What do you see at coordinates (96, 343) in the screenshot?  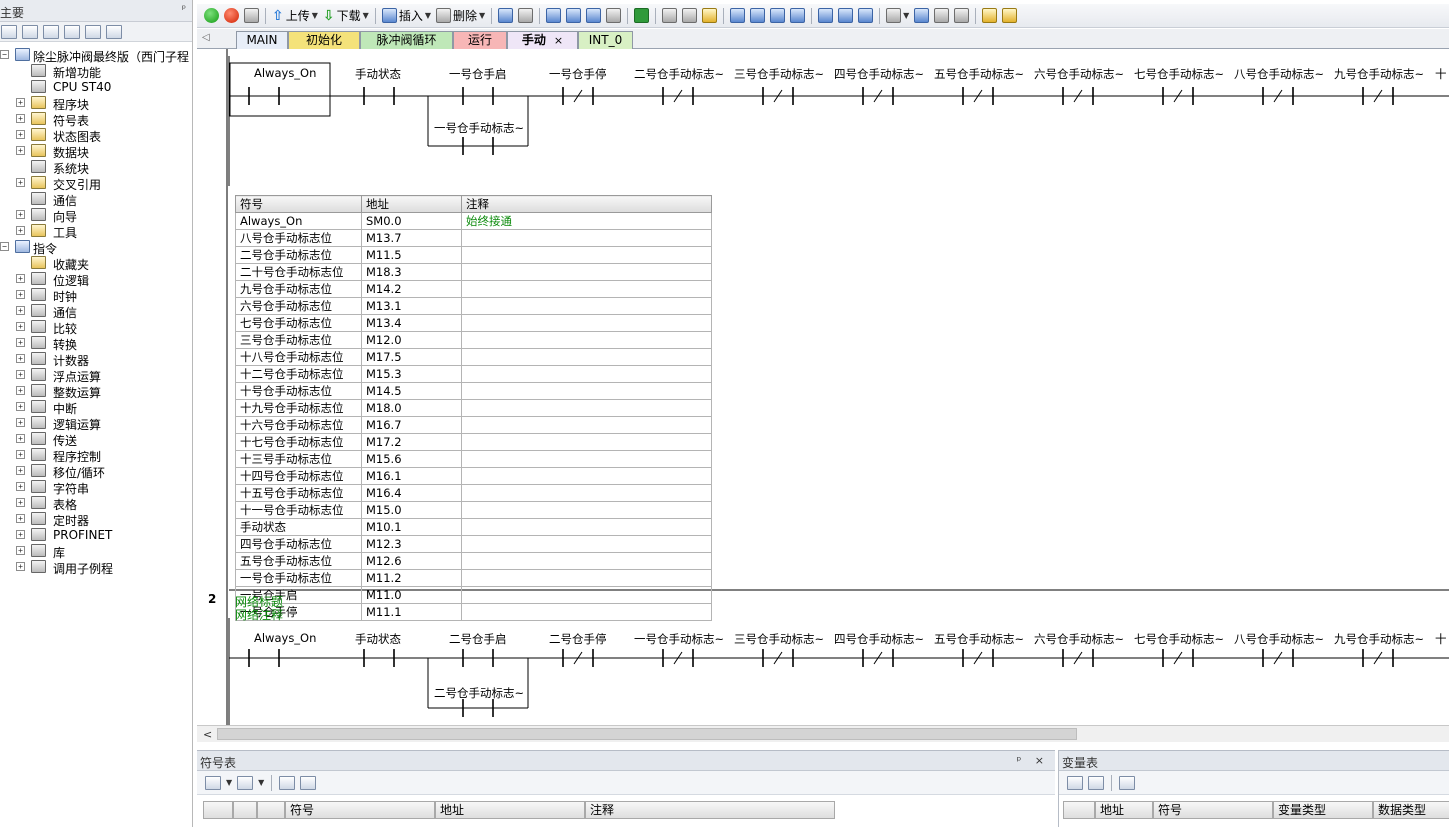 I see `tree-item: + 转换` at bounding box center [96, 343].